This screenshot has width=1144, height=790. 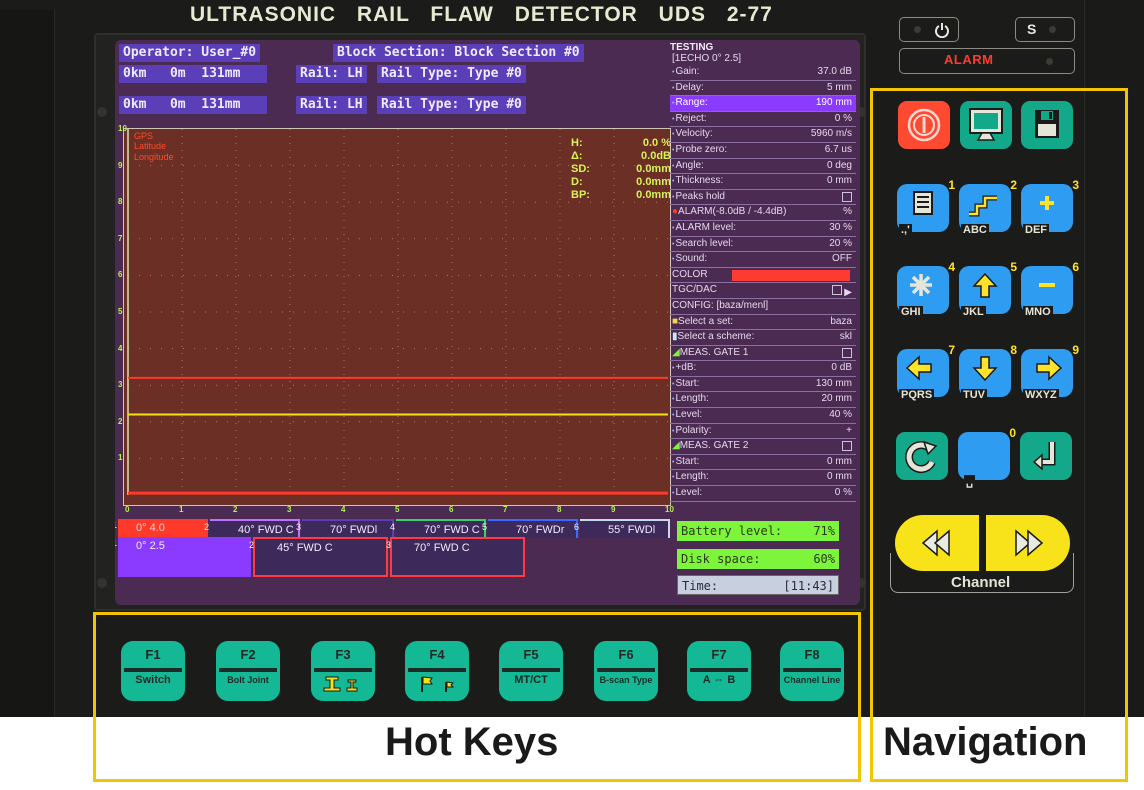 I want to click on hot-key-label: MT/CT, so click(x=531, y=680).